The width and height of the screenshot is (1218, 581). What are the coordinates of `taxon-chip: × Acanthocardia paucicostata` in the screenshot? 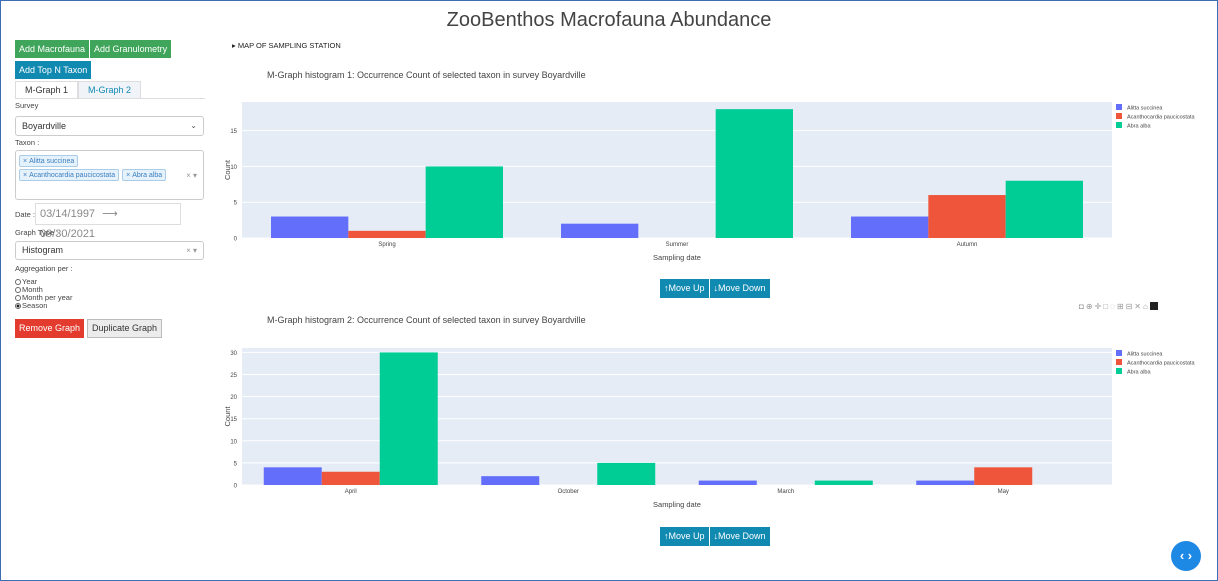 It's located at (69, 175).